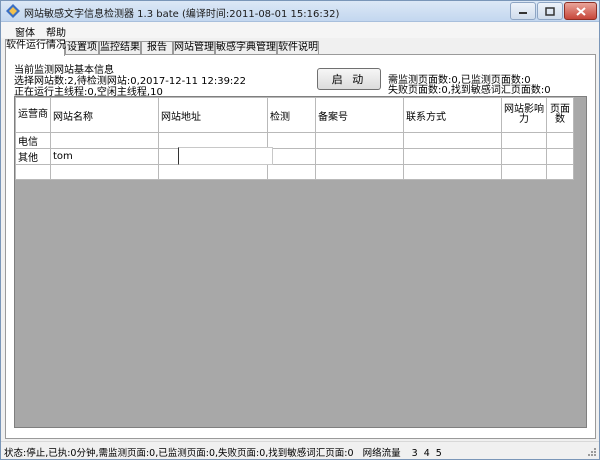 The height and width of the screenshot is (460, 600). I want to click on tab-software-info: 软件说明, so click(298, 48).